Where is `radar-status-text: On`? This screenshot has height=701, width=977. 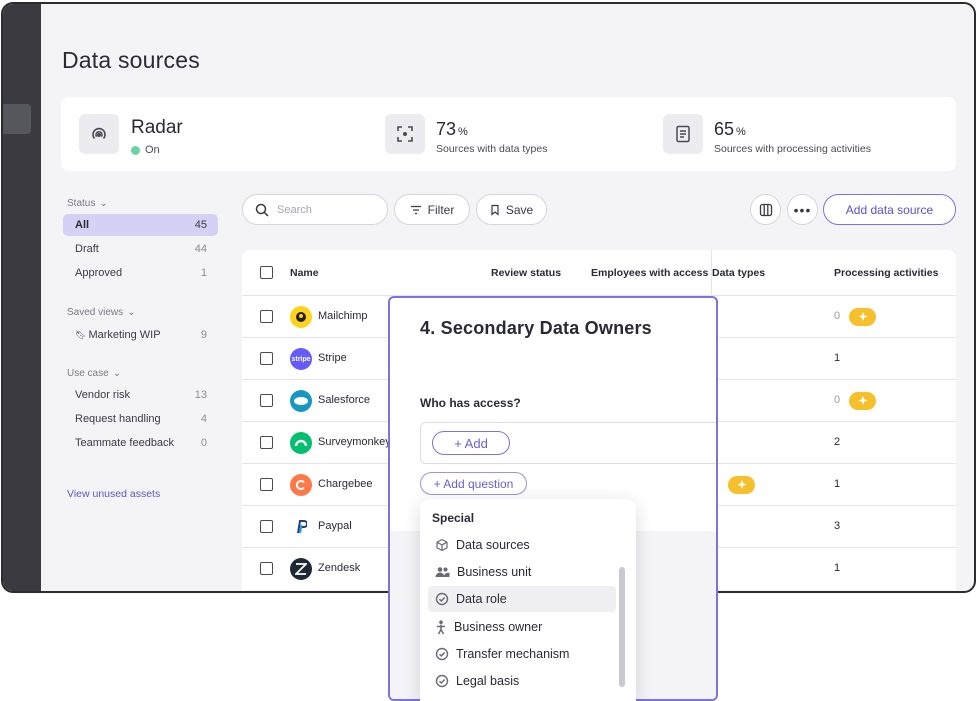
radar-status-text: On is located at coordinates (152, 150).